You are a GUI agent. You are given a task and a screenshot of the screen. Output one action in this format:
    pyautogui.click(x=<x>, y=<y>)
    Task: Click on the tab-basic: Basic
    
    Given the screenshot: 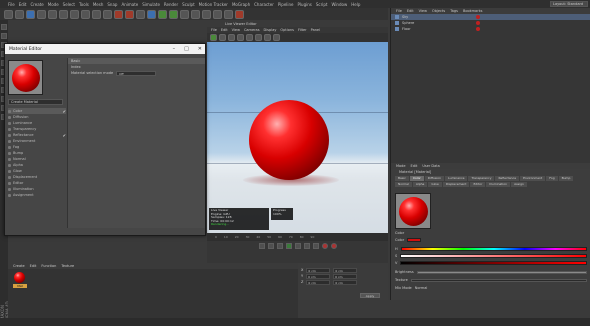 What is the action you would take?
    pyautogui.click(x=402, y=178)
    